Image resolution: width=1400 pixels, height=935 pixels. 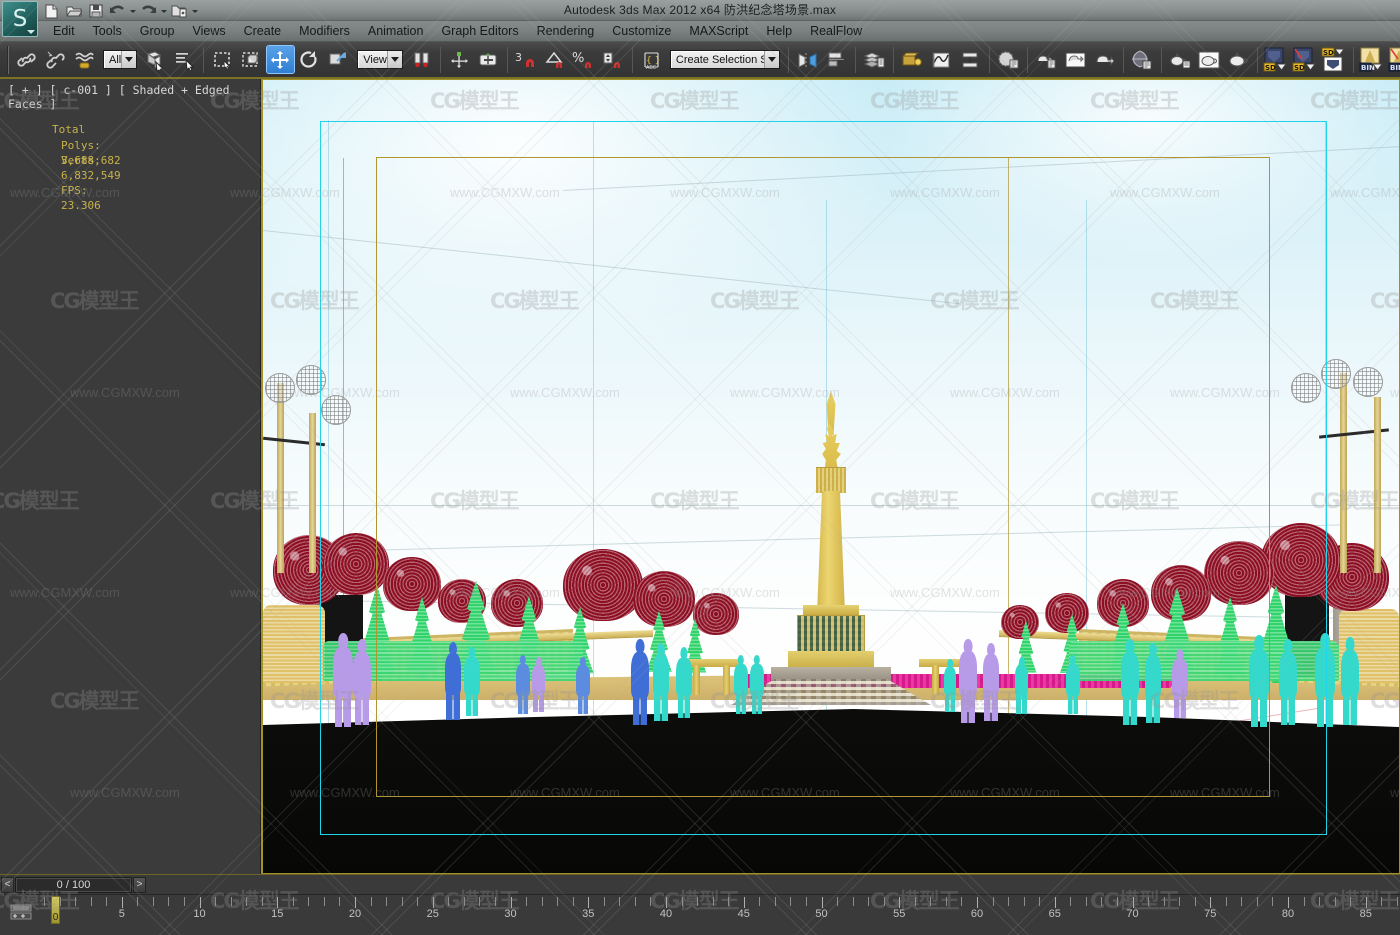 What do you see at coordinates (1394, 59) in the screenshot?
I see `bin-render-2-icon: BIN` at bounding box center [1394, 59].